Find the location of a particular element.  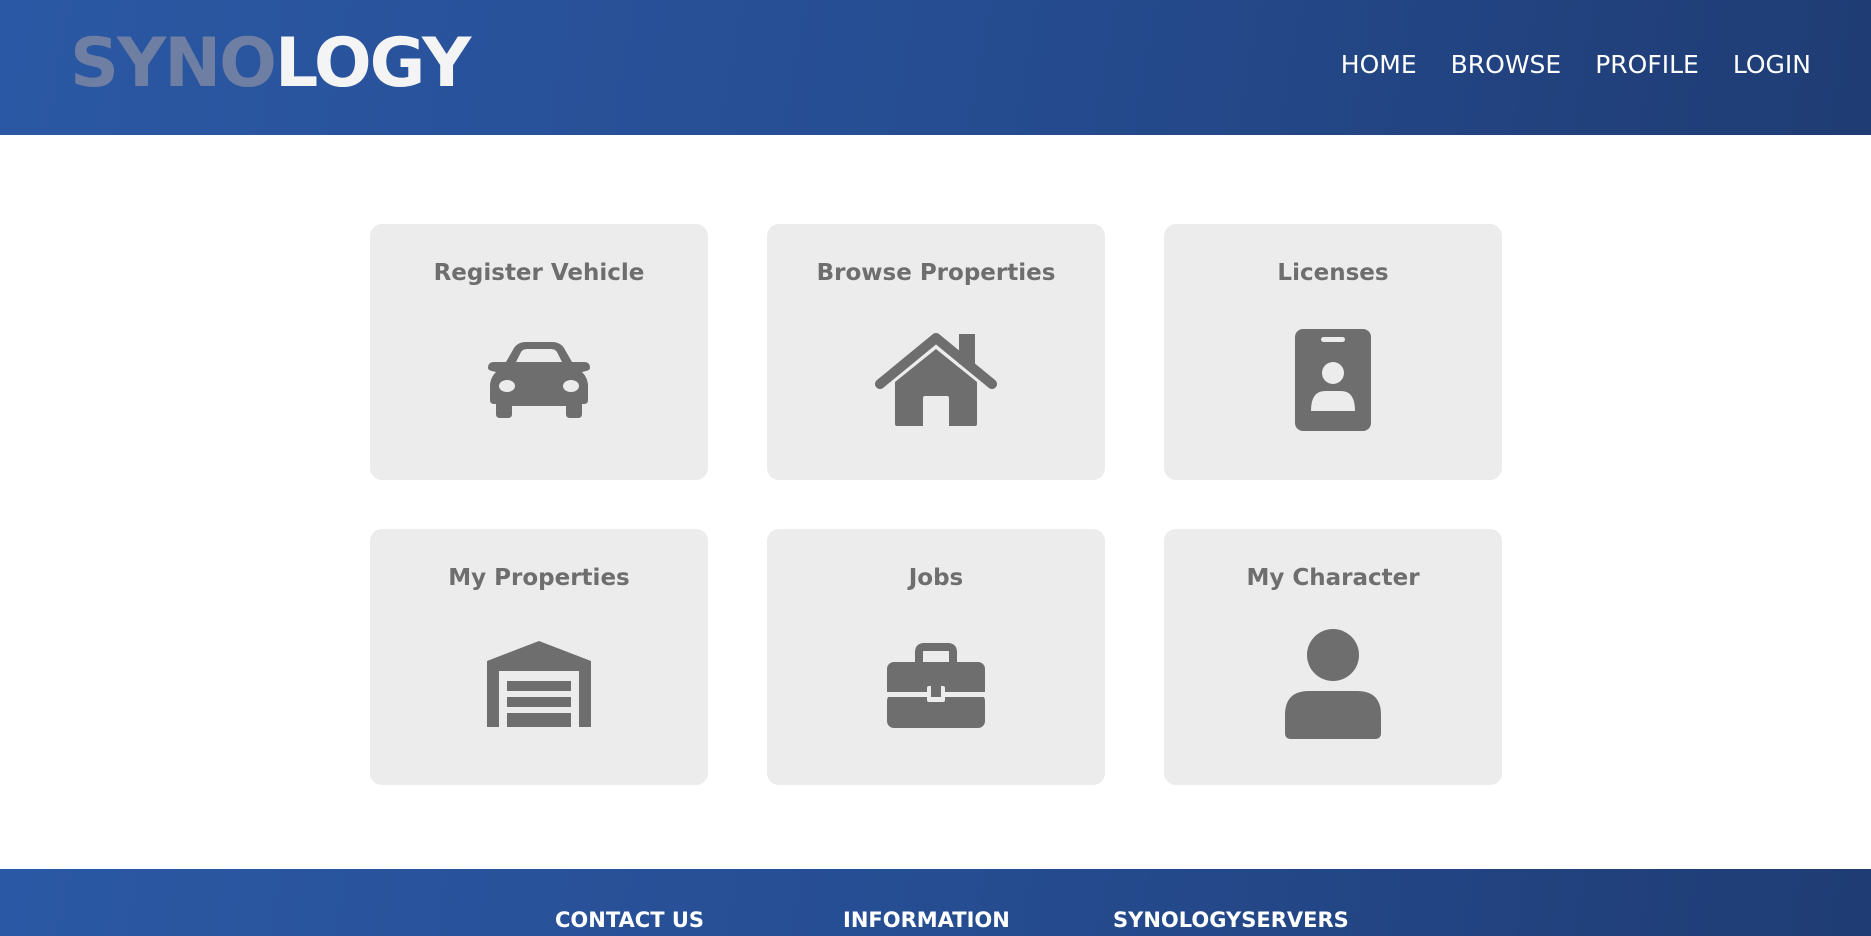

user-icon is located at coordinates (1333, 685).